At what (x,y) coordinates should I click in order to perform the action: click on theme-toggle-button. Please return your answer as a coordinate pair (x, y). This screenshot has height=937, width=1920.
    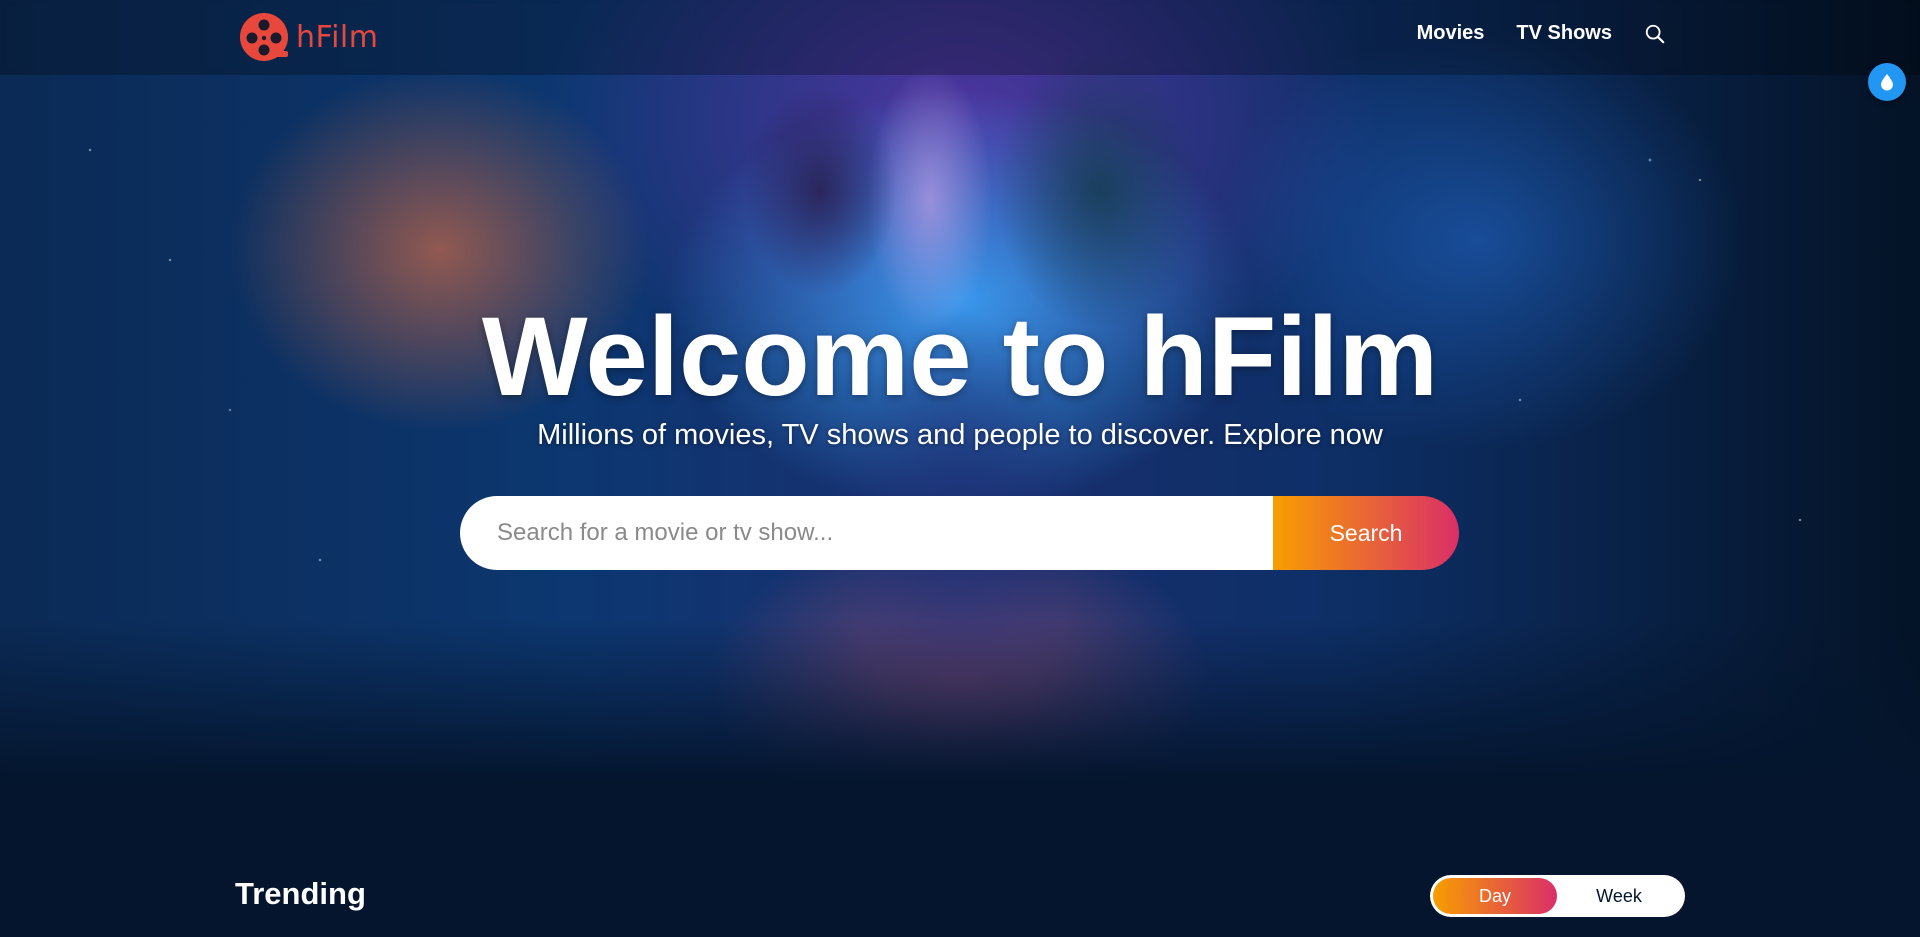
    Looking at the image, I should click on (1887, 82).